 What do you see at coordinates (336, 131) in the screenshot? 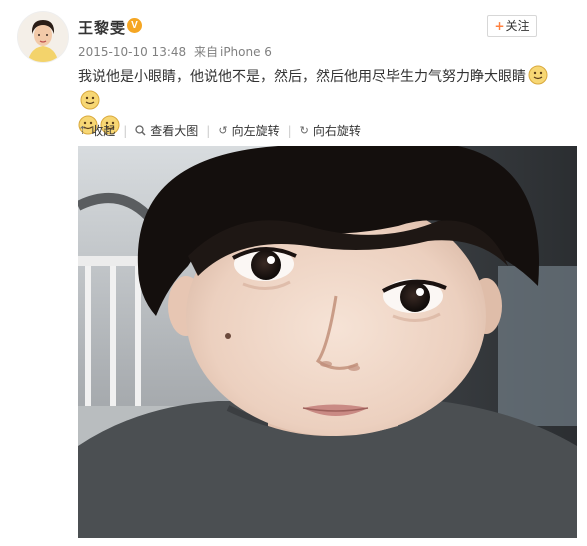
I see `rotate-right-label: 向右旋转` at bounding box center [336, 131].